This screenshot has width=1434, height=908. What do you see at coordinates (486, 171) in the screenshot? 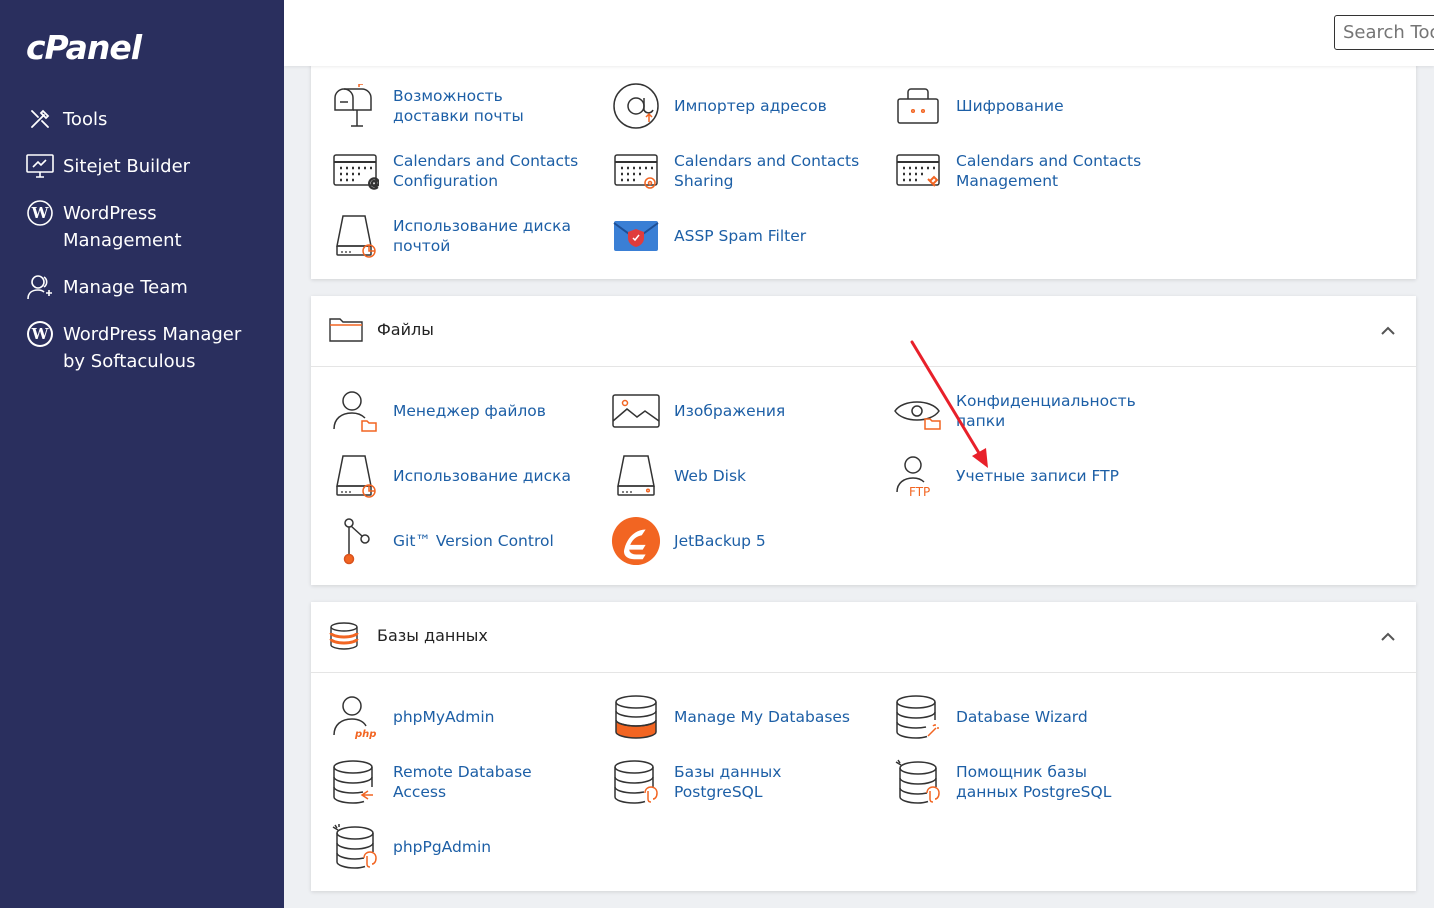
I see `item-label: Calendars and Contacts Configuration` at bounding box center [486, 171].